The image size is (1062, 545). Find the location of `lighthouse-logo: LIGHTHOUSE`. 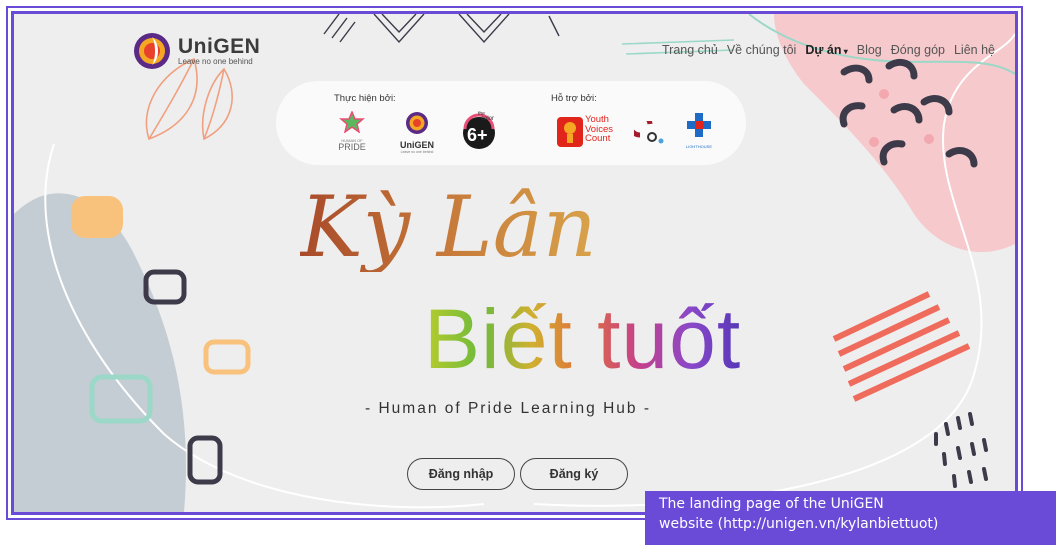

lighthouse-logo: LIGHTHOUSE is located at coordinates (699, 131).